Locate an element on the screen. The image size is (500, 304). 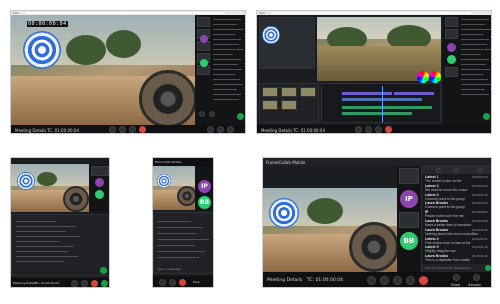
source-monitor is located at coordinates (287, 43).